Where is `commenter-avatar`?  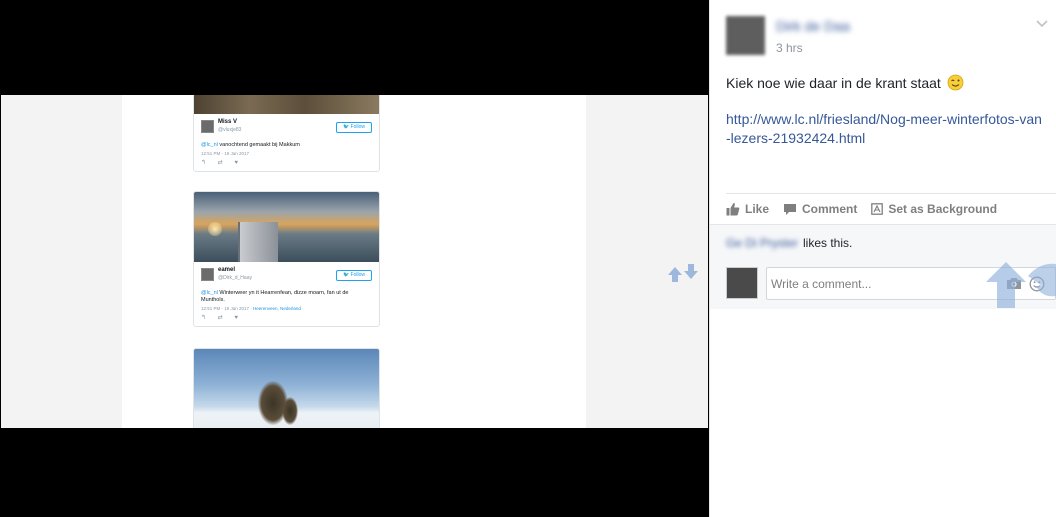
commenter-avatar is located at coordinates (742, 283).